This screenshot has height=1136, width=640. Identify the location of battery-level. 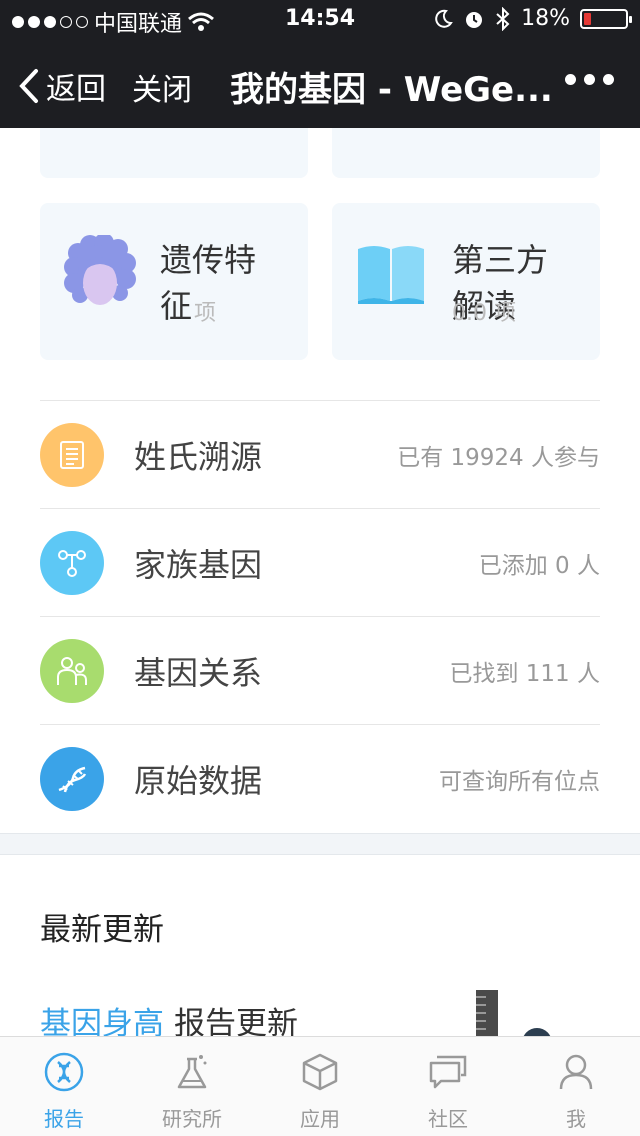
(587, 18).